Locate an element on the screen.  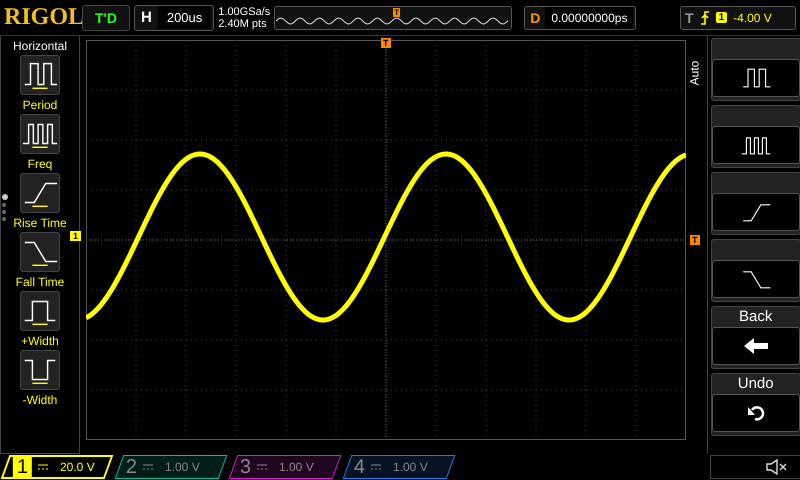
delay-display: D 0.00000000ps is located at coordinates (580, 18).